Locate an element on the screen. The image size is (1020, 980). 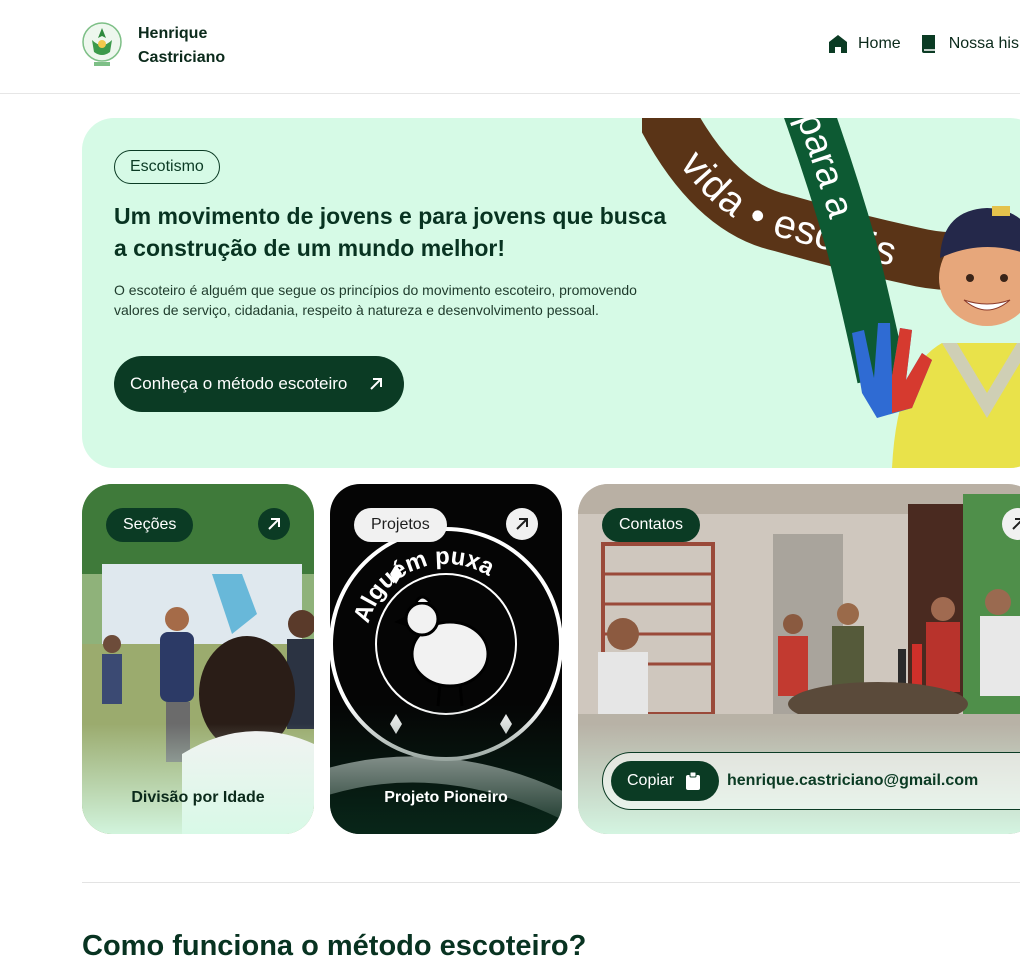
card-sections: Seções Divisão por Idade is located at coordinates (198, 659).